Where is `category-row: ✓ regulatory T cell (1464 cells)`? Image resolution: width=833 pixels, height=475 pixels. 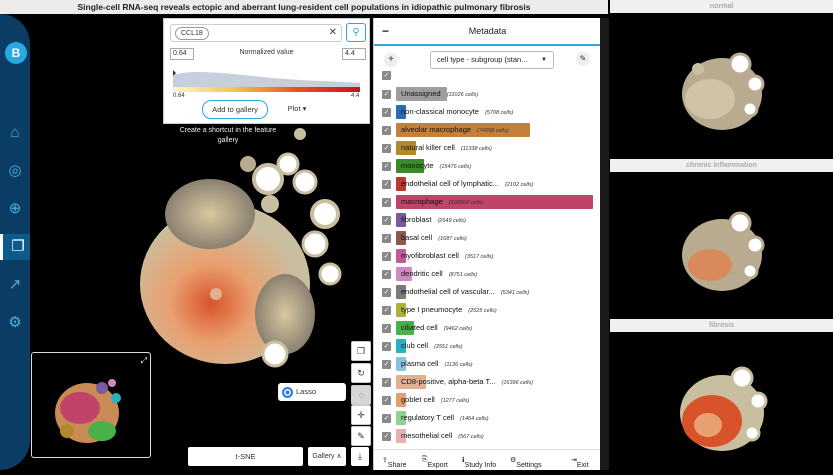 category-row: ✓ regulatory T cell (1464 cells) is located at coordinates (489, 418).